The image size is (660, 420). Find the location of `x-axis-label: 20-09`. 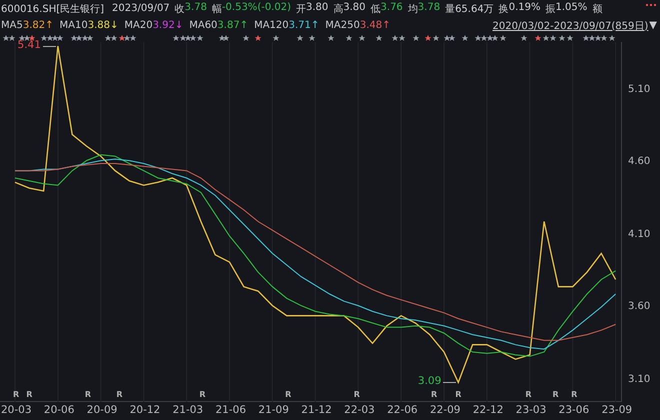

x-axis-label: 20-09 is located at coordinates (102, 410).